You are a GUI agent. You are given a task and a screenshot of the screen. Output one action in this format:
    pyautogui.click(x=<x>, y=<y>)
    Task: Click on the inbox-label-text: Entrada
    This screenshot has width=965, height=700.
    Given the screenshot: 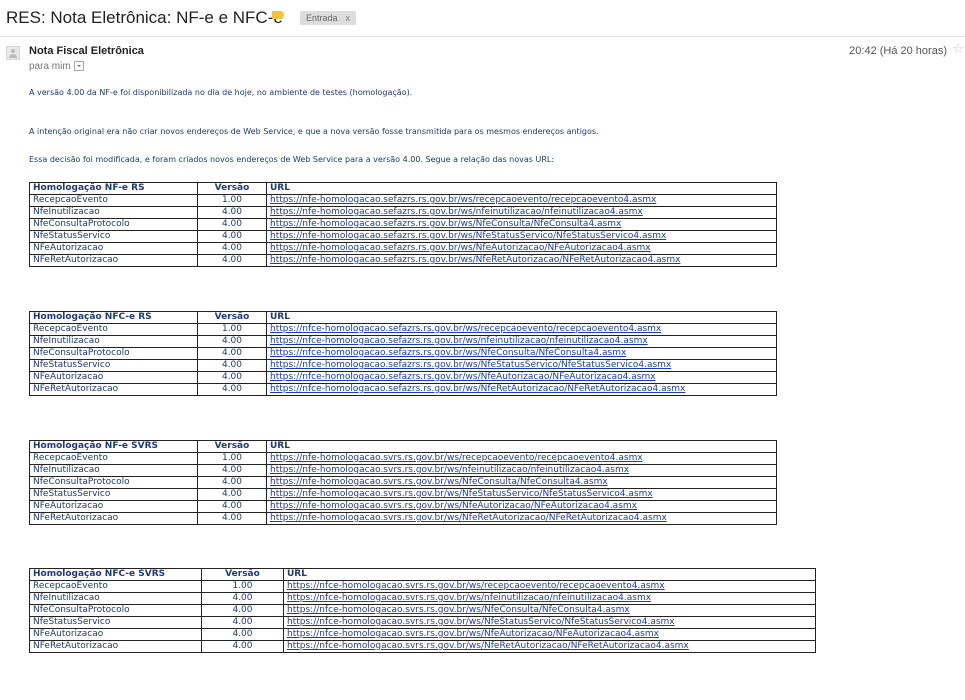 What is the action you would take?
    pyautogui.click(x=322, y=18)
    